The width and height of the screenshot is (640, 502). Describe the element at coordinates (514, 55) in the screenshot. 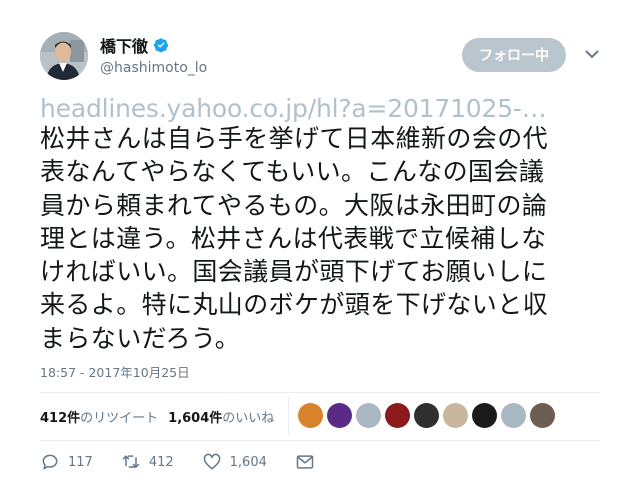

I see `following-button: フォロー中` at that location.